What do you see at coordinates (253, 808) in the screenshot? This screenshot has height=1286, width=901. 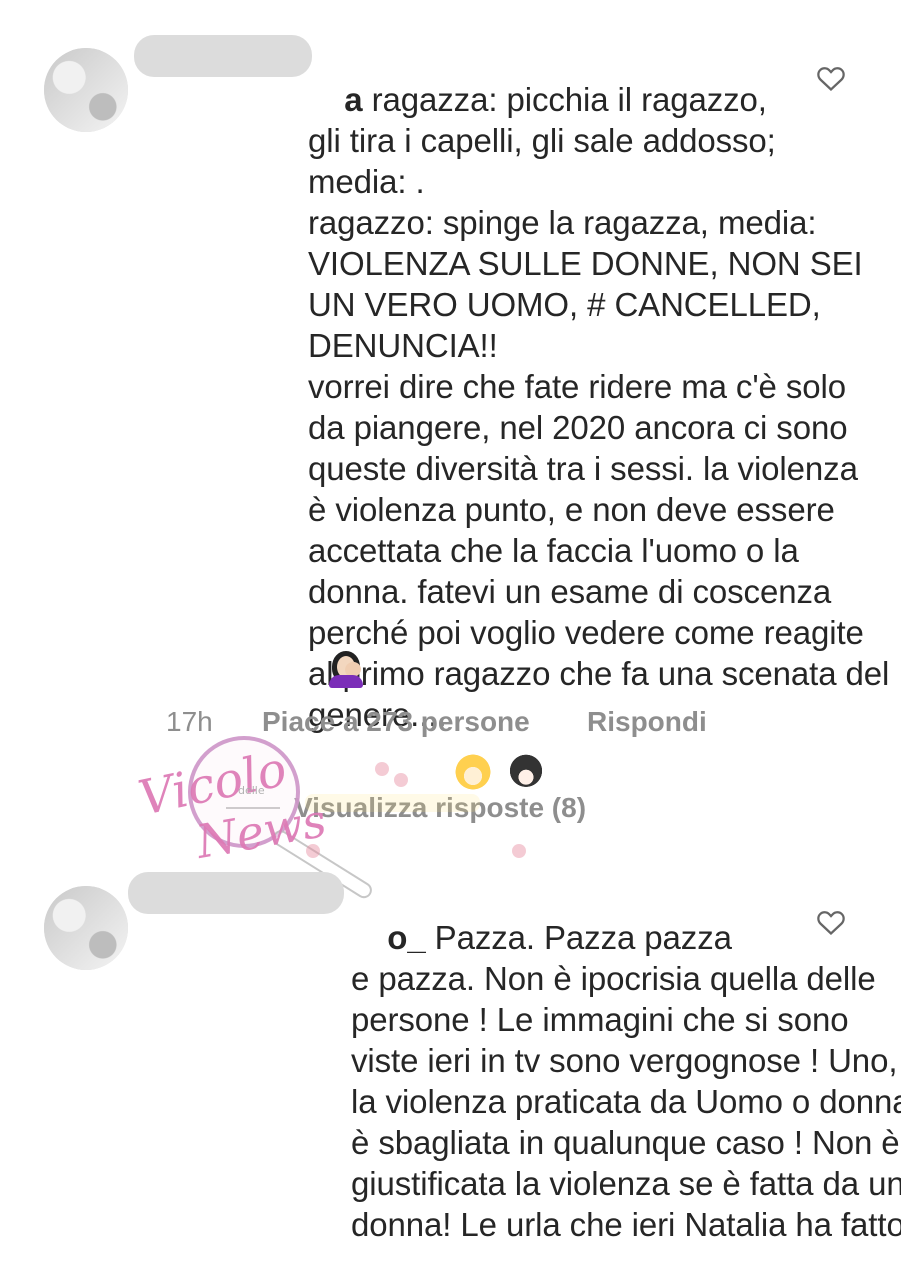 I see `reply-line` at bounding box center [253, 808].